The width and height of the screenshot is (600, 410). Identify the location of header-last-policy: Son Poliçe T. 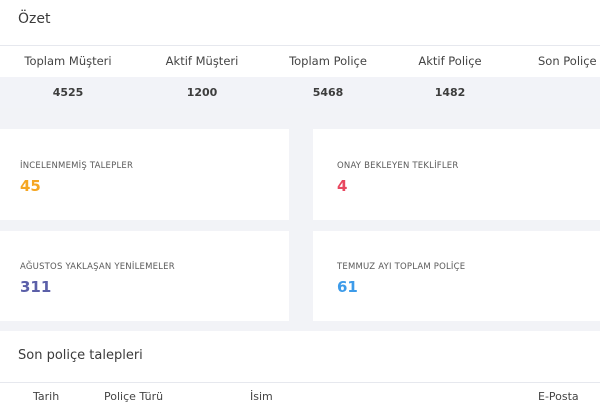
(569, 61).